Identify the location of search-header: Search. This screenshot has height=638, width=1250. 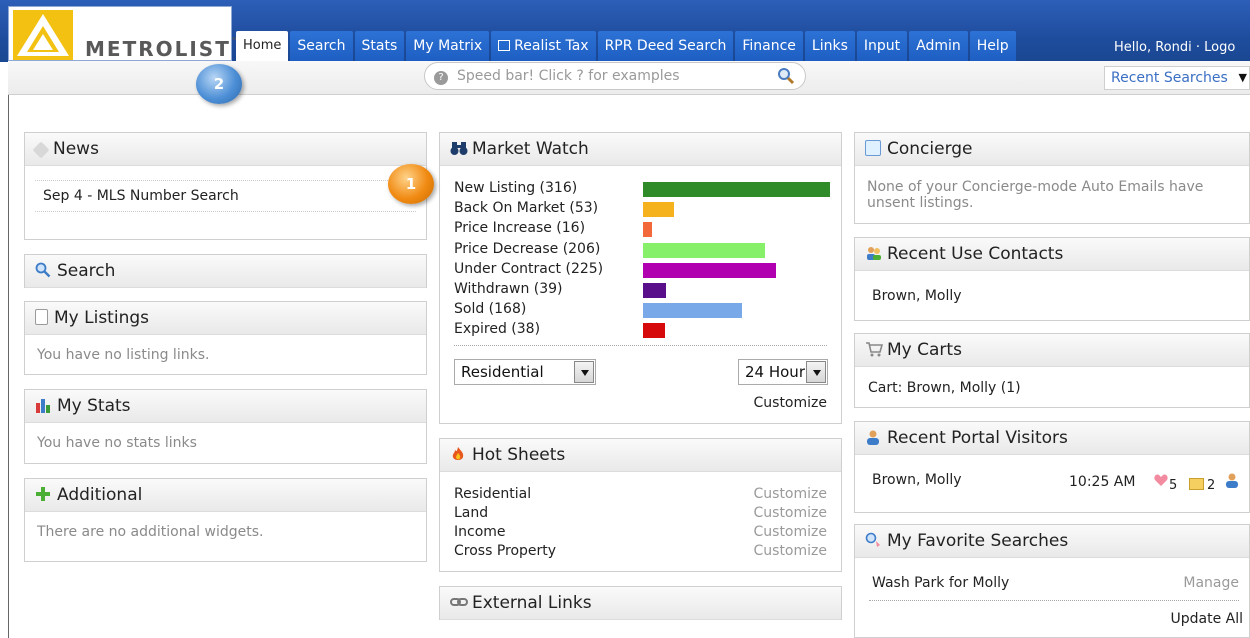
(225, 271).